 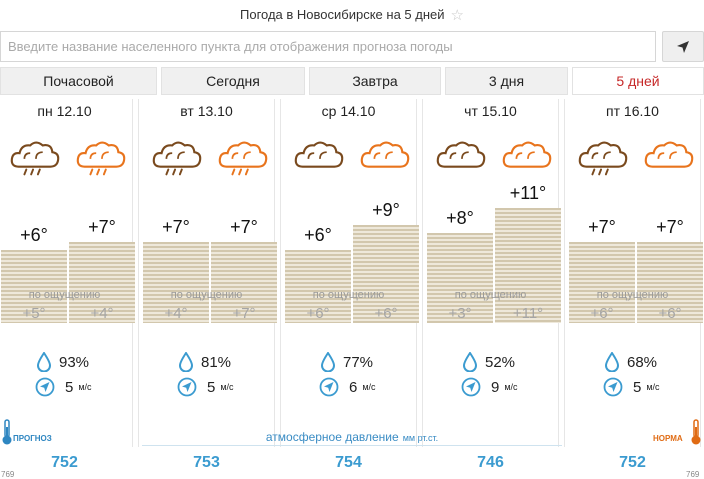 What do you see at coordinates (490, 111) in the screenshot?
I see `day-date: чт 15.10` at bounding box center [490, 111].